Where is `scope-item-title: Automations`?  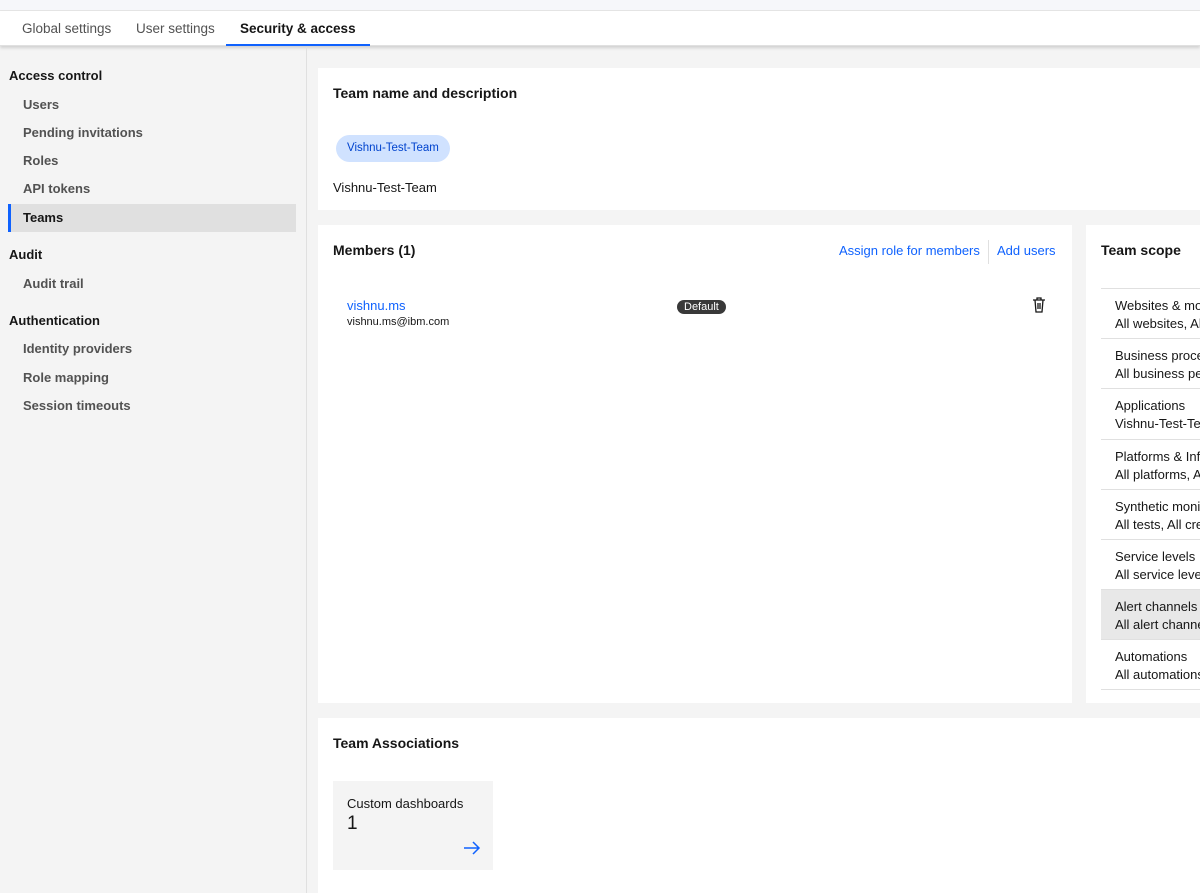 scope-item-title: Automations is located at coordinates (1151, 657).